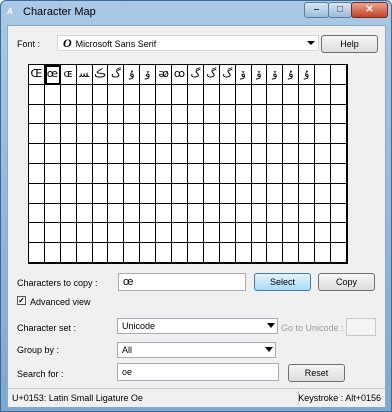  What do you see at coordinates (37, 75) in the screenshot?
I see `character-cell: Œ` at bounding box center [37, 75].